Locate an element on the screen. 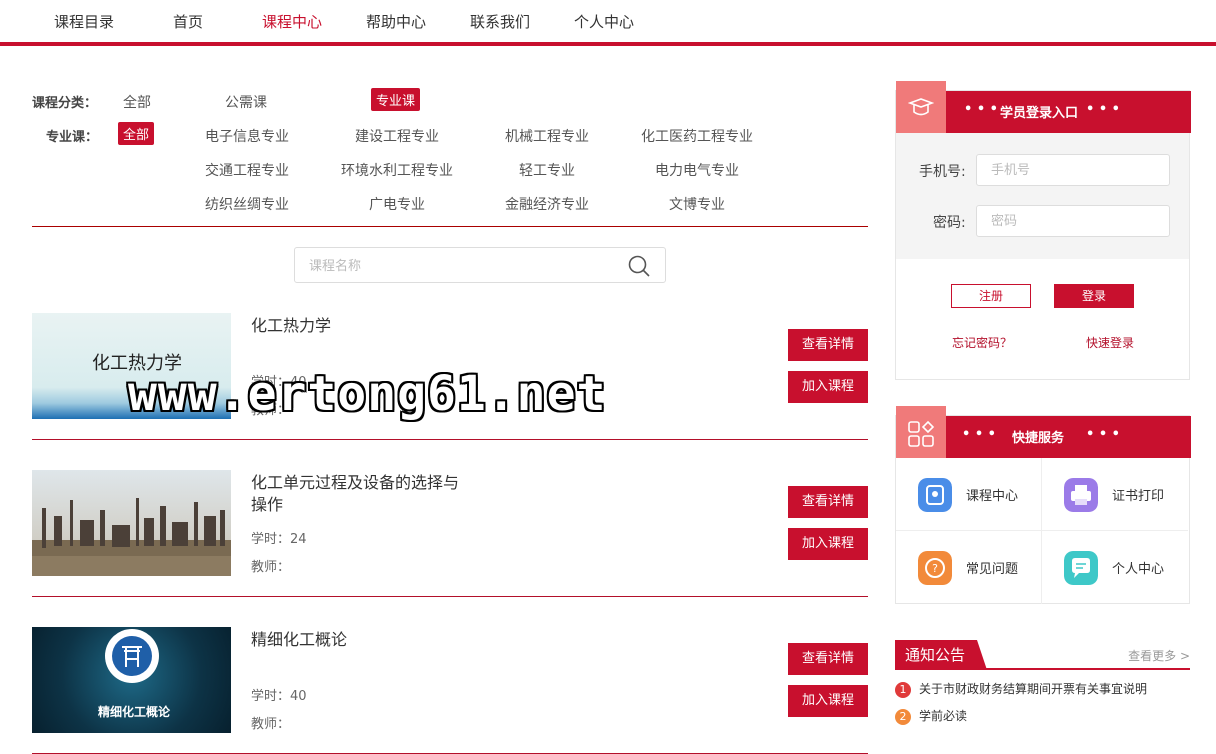  top-nav: 课程目录 首页 课程中心 帮助中心 联系我们 个人中心 is located at coordinates (608, 23).